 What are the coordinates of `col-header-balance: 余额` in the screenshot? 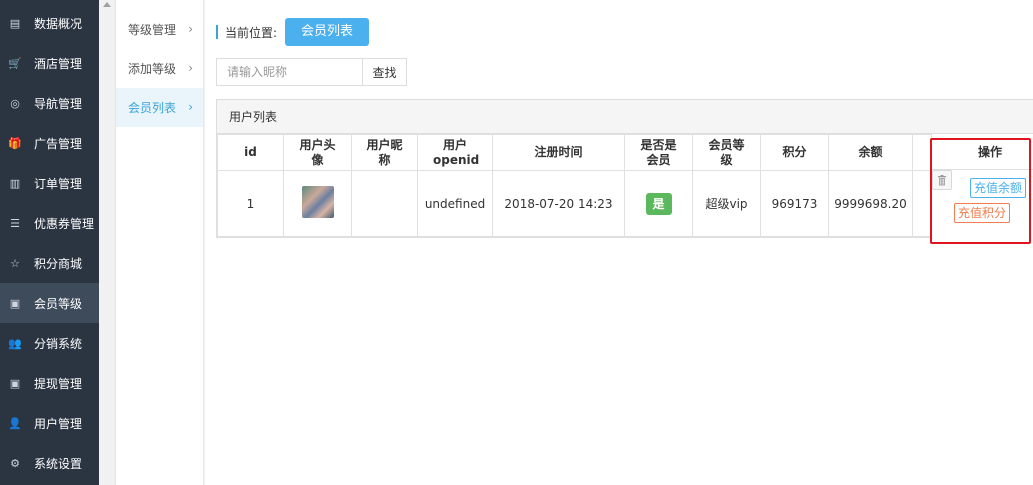 It's located at (870, 152).